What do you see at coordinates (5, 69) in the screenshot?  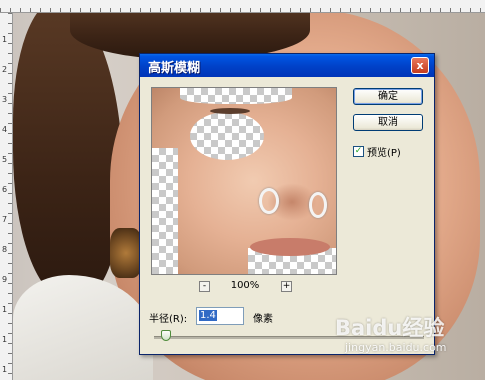 I see `ruler-number: 2` at bounding box center [5, 69].